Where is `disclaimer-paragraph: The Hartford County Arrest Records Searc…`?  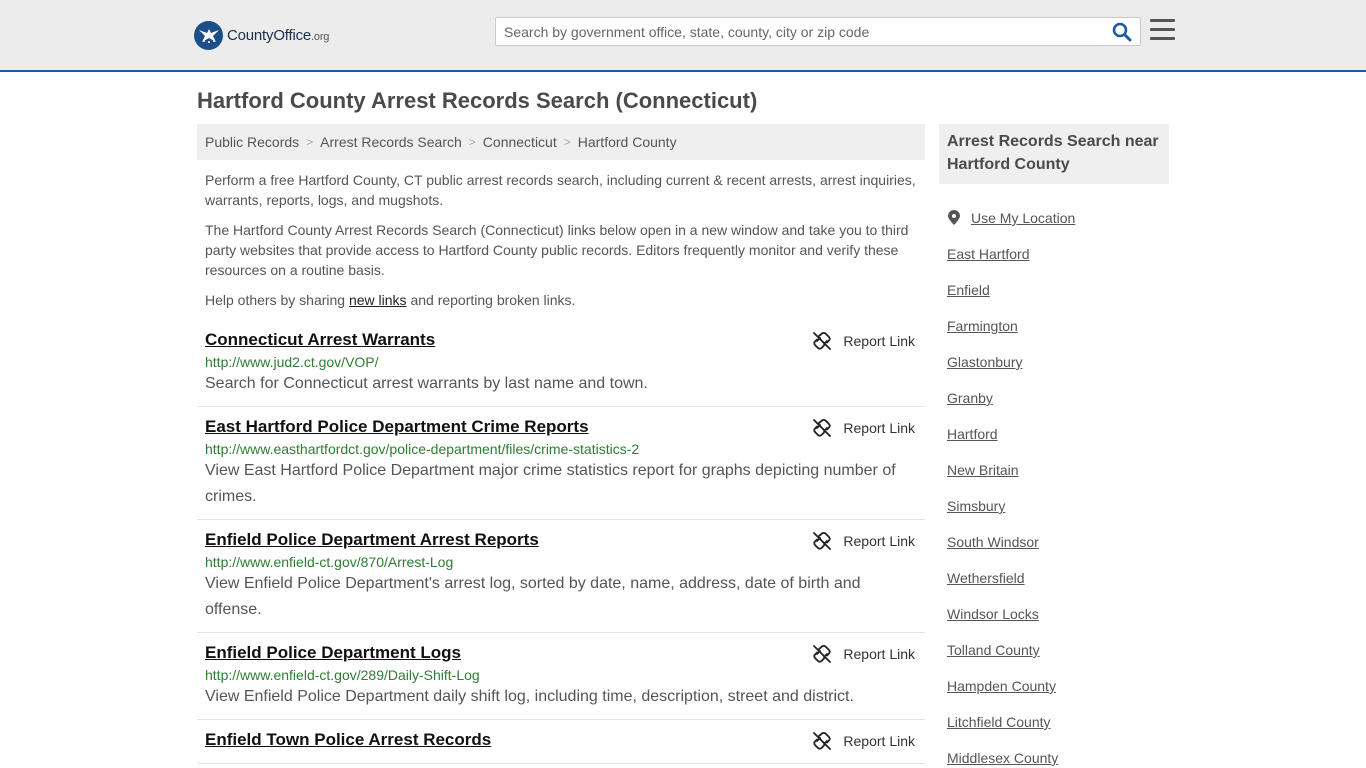 disclaimer-paragraph: The Hartford County Arrest Records Searc… is located at coordinates (557, 250).